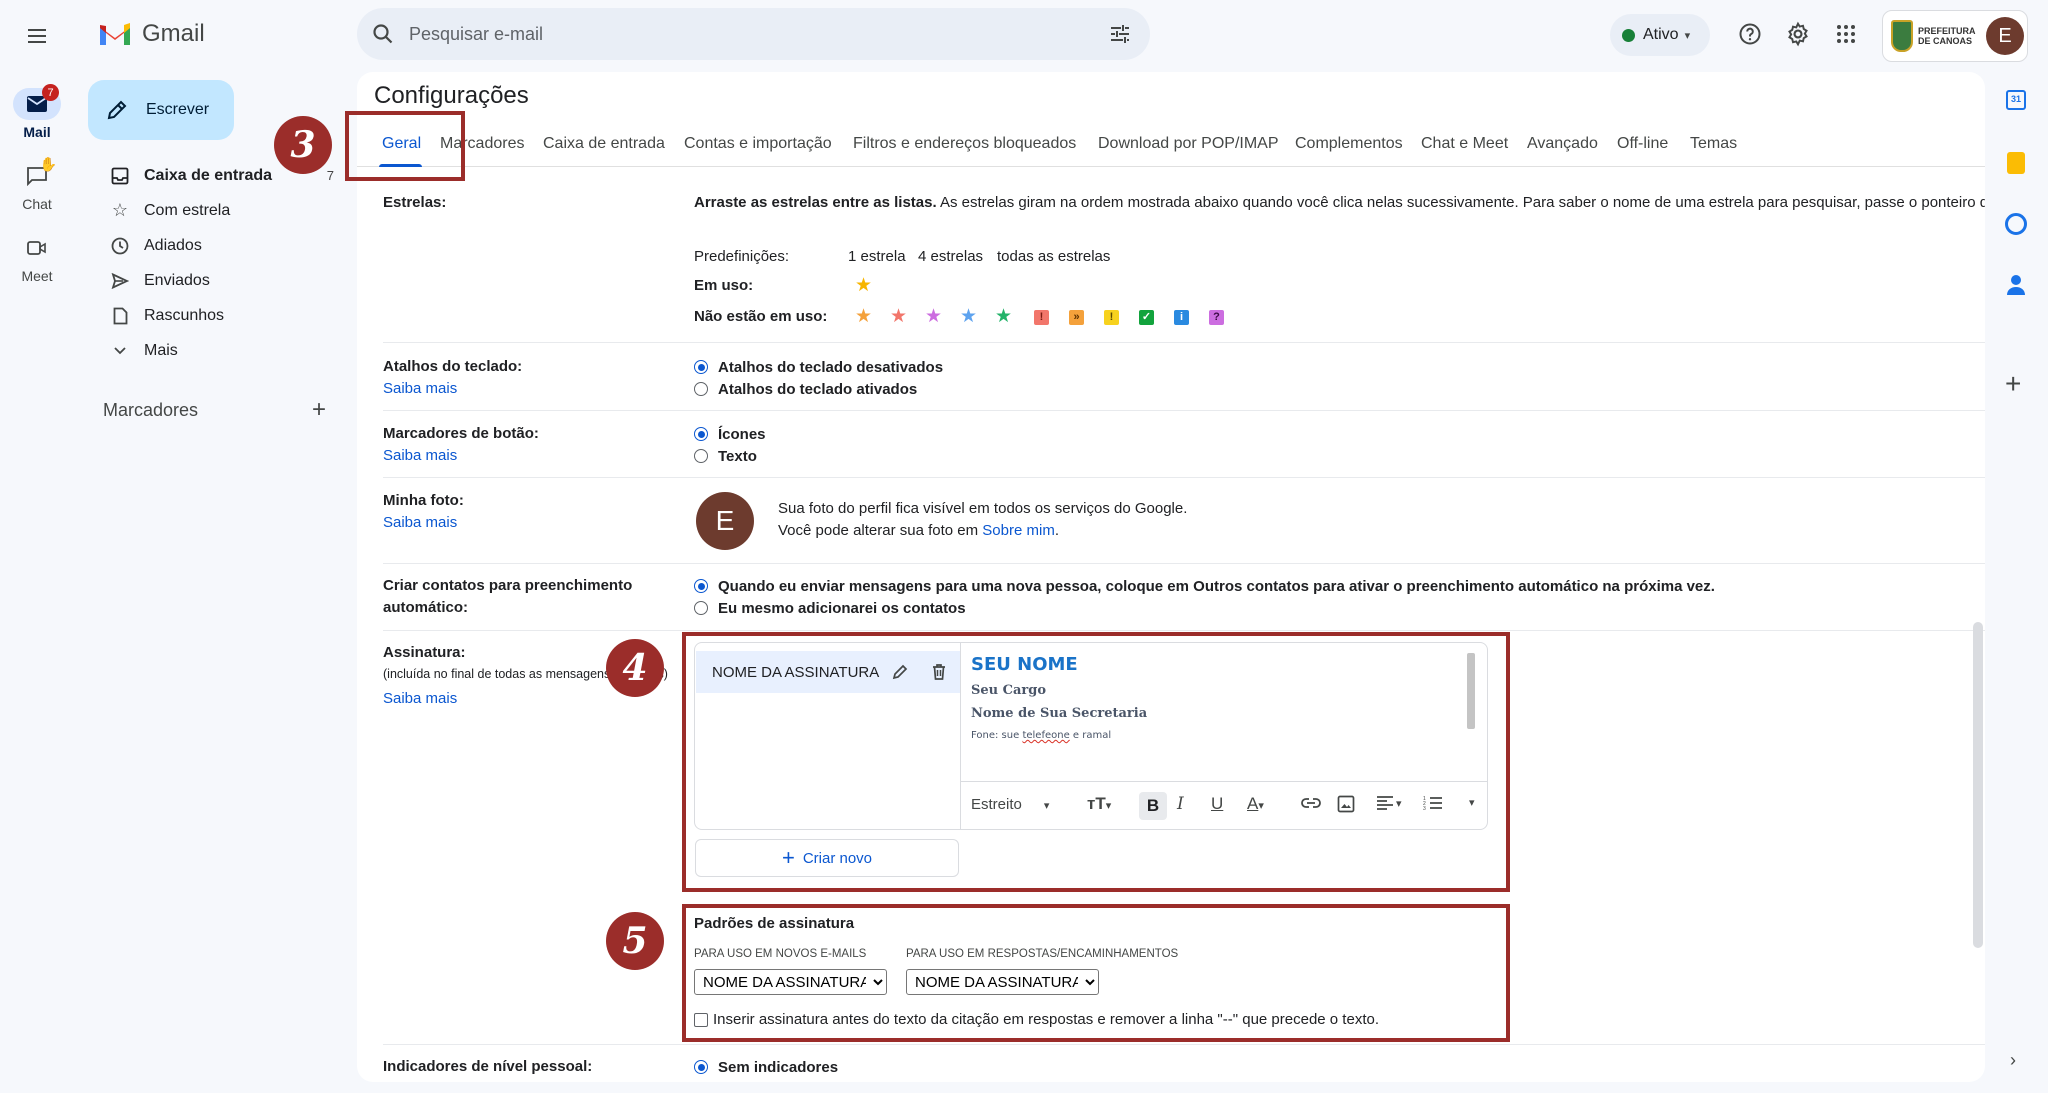 The image size is (2048, 1093). What do you see at coordinates (1216, 317) in the screenshot?
I see `purple-question-icon: ?` at bounding box center [1216, 317].